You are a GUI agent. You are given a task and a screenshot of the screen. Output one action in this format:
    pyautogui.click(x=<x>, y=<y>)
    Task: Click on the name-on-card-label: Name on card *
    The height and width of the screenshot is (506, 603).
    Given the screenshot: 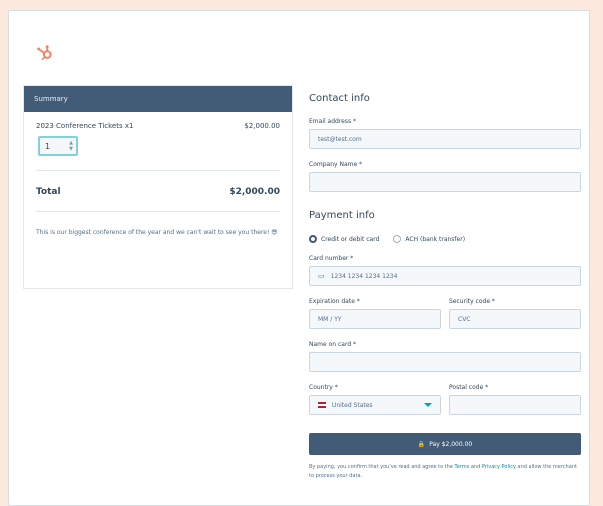 What is the action you would take?
    pyautogui.click(x=333, y=344)
    